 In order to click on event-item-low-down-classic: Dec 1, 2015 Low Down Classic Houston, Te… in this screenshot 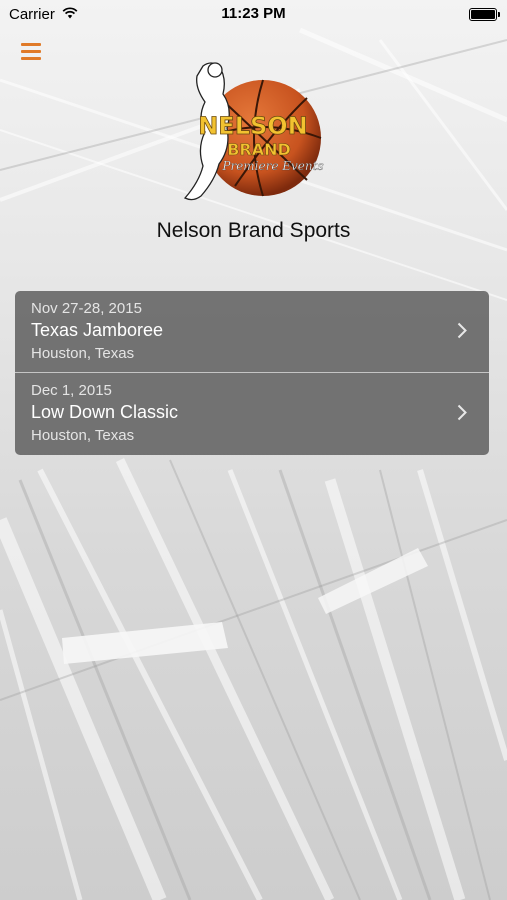, I will do `click(252, 414)`.